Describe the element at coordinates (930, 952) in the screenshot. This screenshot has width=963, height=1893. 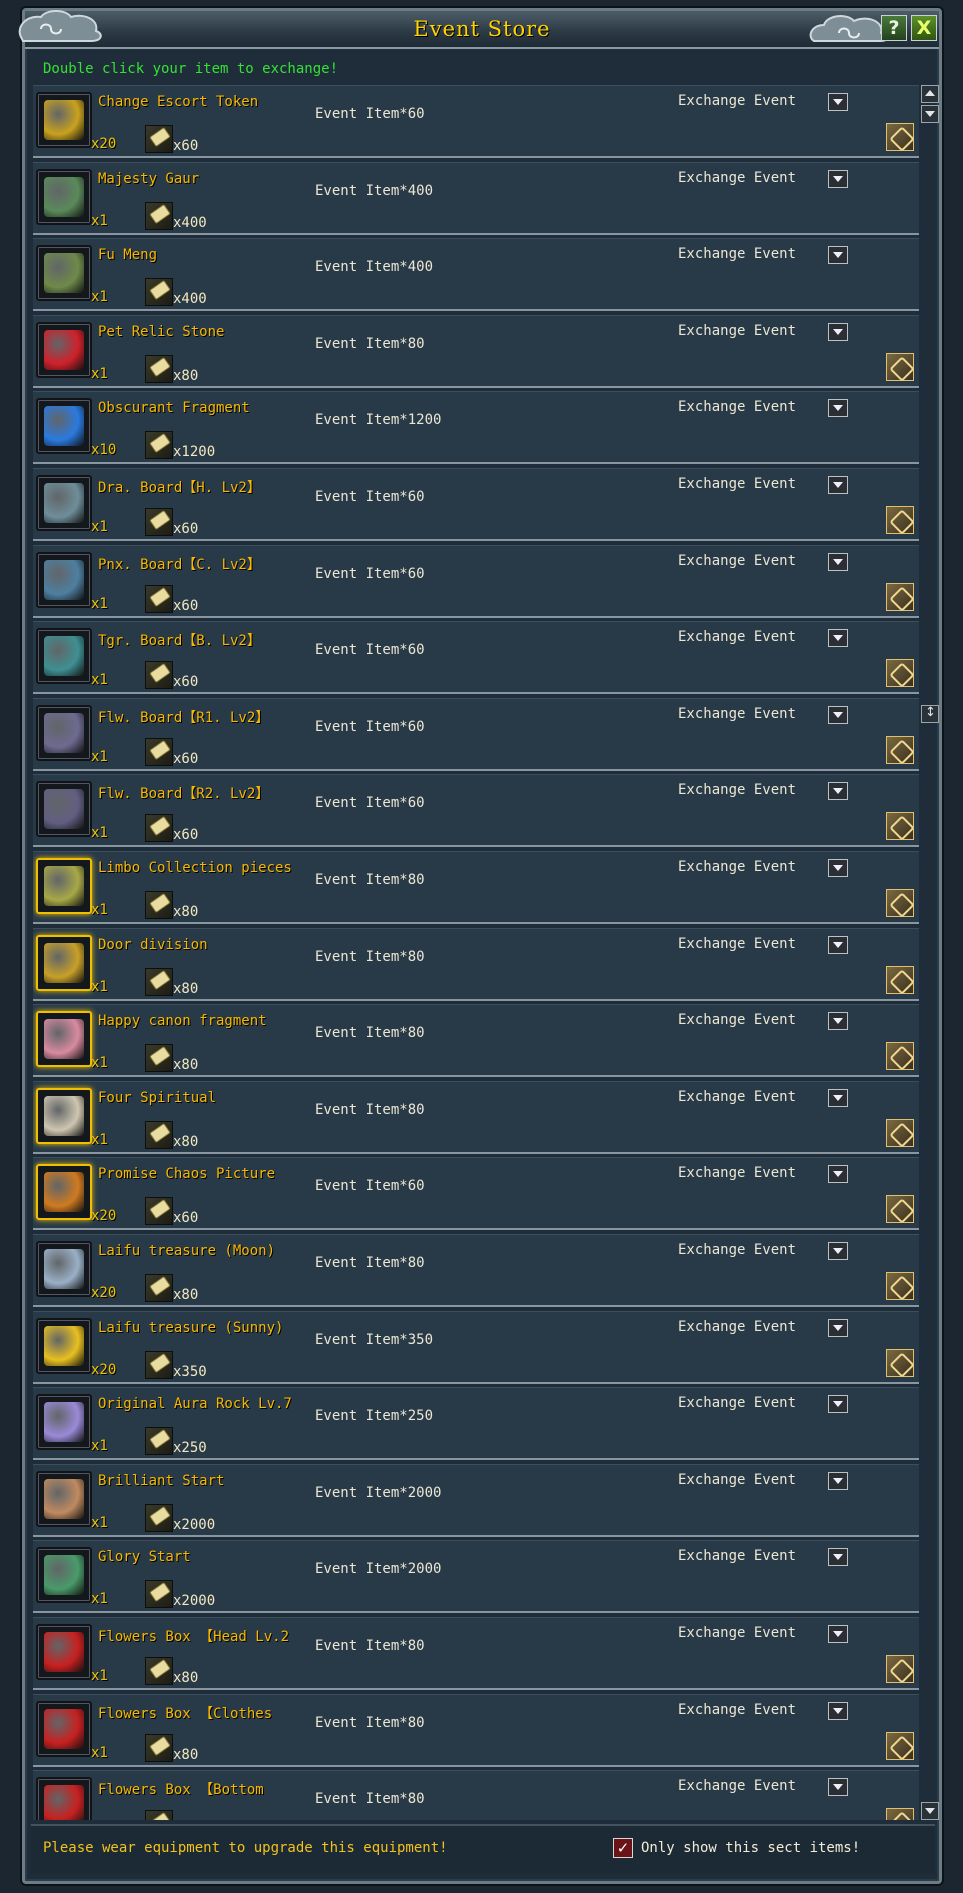
I see `scrollbar` at that location.